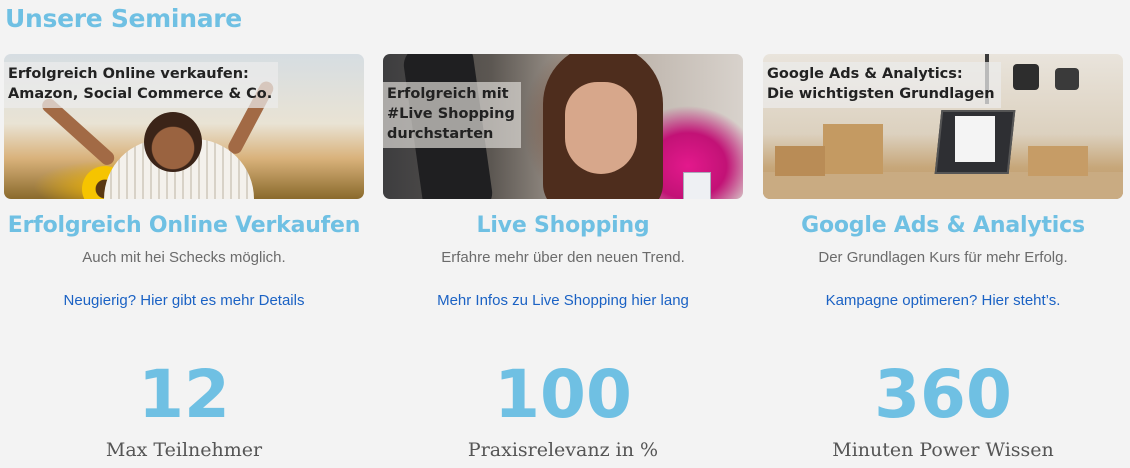  I want to click on card-subtitle: Der Grundlagen Kurs für mehr Erfolg., so click(943, 257).